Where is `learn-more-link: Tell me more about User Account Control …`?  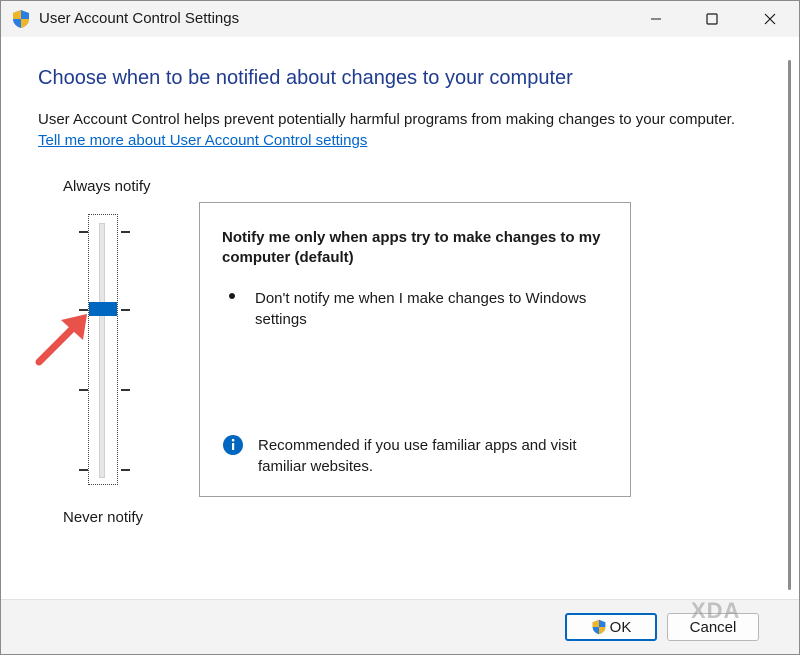 learn-more-link: Tell me more about User Account Control … is located at coordinates (202, 140).